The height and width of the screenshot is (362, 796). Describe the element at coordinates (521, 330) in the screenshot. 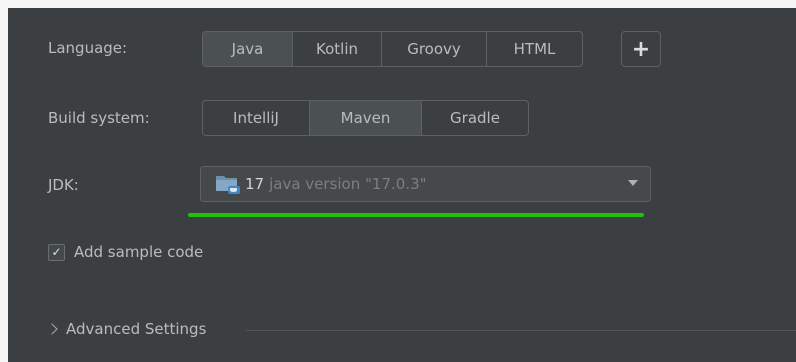

I see `advanced-settings-divider` at that location.